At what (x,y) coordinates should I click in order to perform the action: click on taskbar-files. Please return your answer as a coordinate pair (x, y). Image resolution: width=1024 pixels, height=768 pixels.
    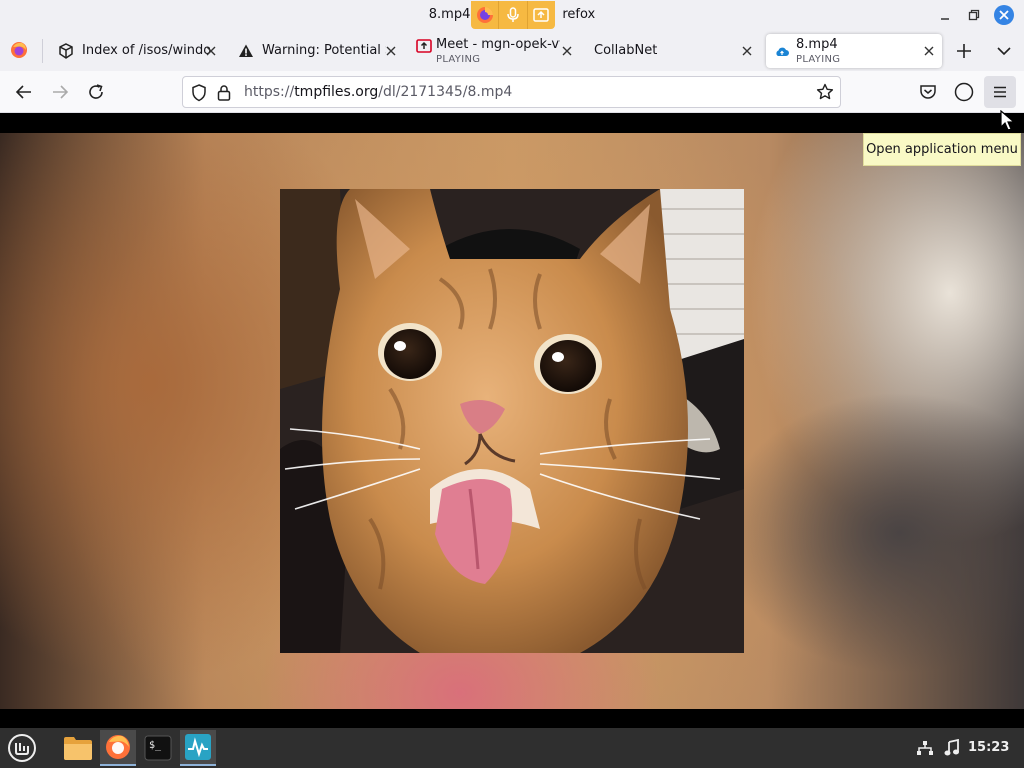
    Looking at the image, I should click on (78, 748).